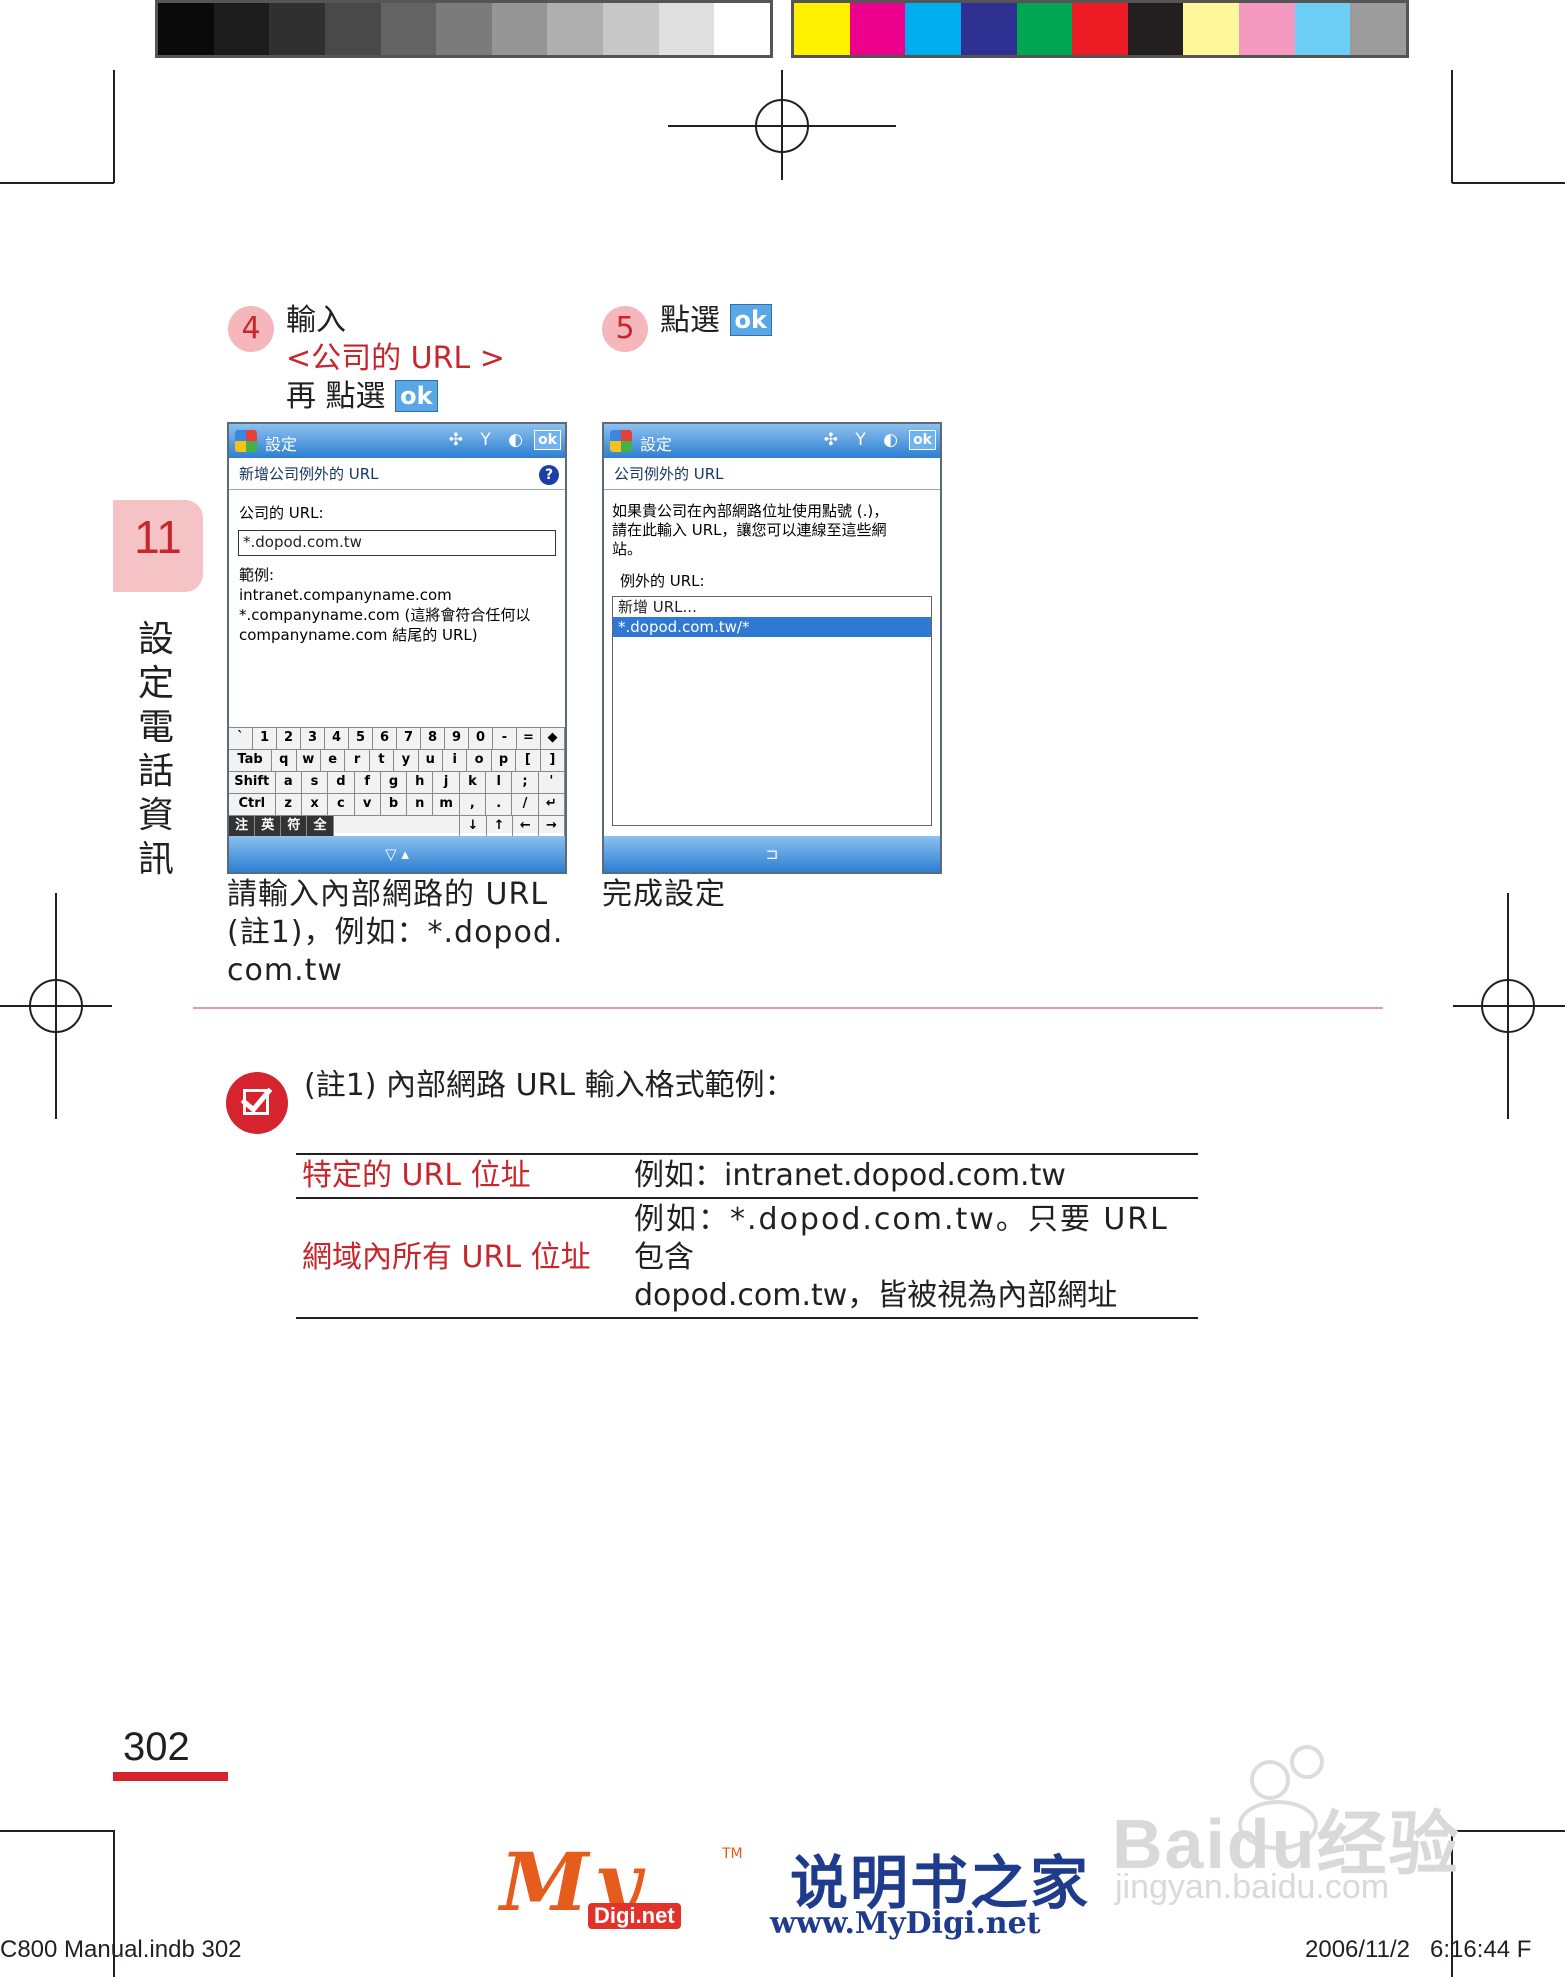 The image size is (1565, 1977). Describe the element at coordinates (433, 738) in the screenshot. I see `keyboard-key: 8` at that location.